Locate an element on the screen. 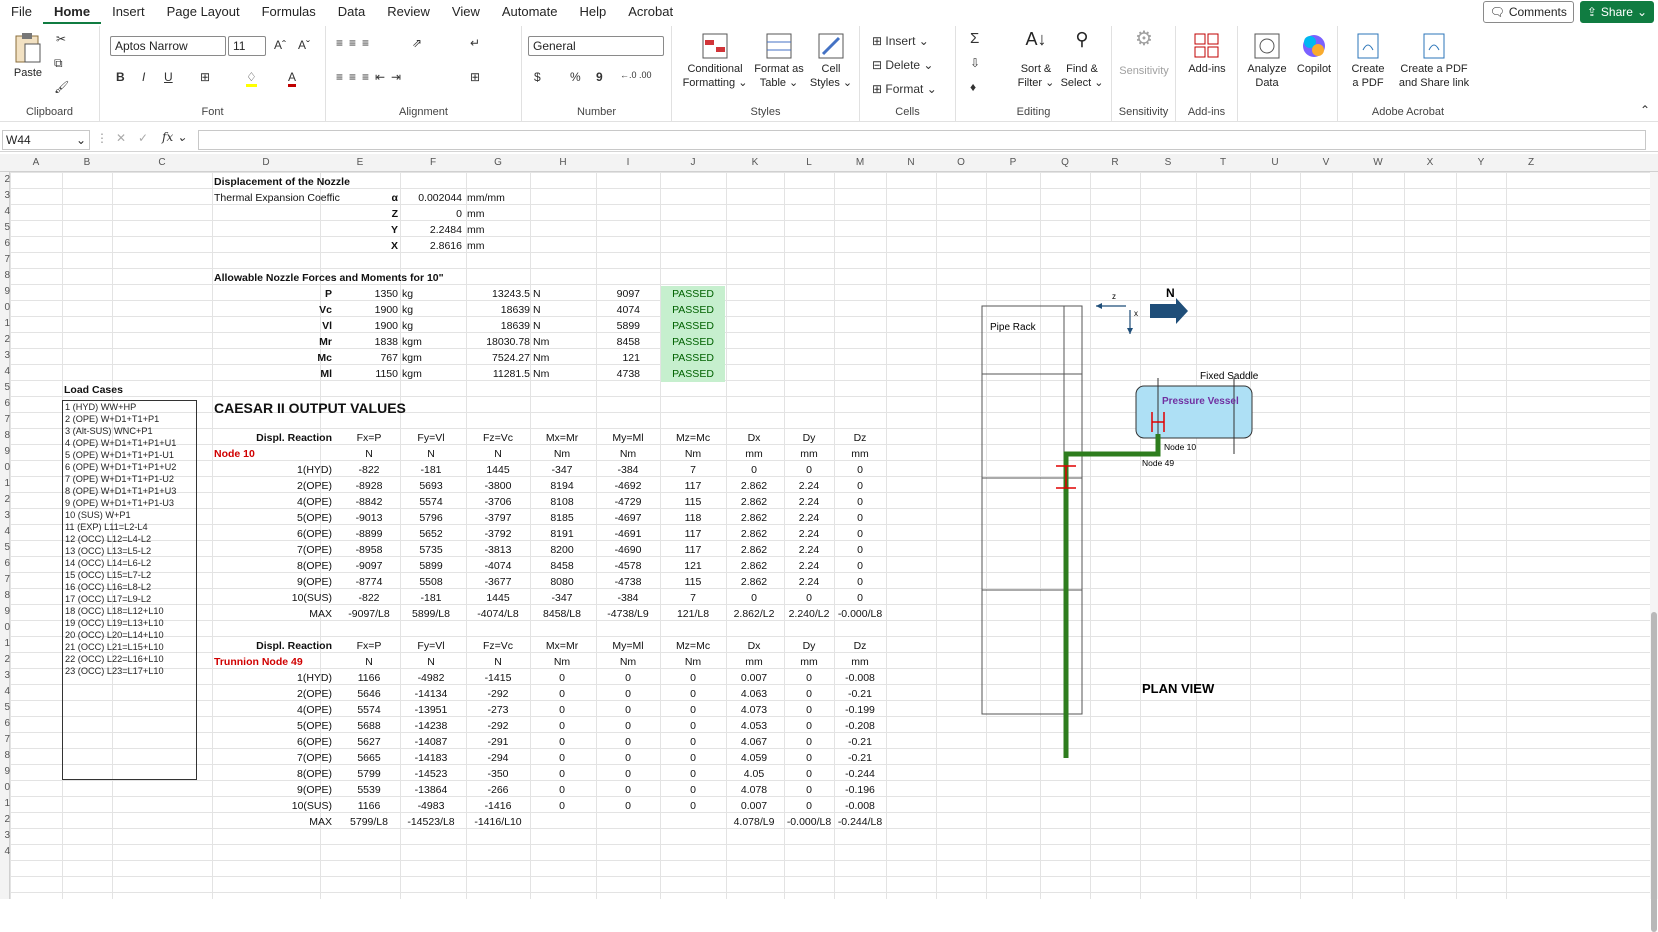 This screenshot has height=932, width=1658. load-case-label: 6(OPE) is located at coordinates (273, 742).